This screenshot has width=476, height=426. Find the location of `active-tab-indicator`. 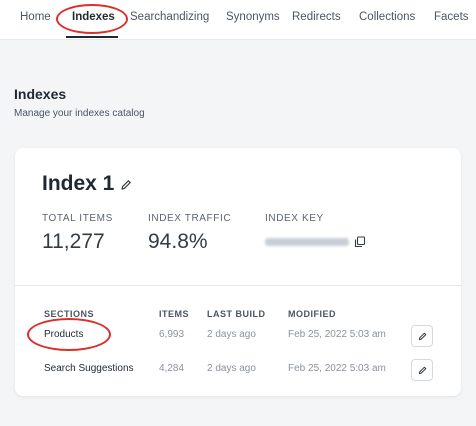

active-tab-indicator is located at coordinates (92, 37).